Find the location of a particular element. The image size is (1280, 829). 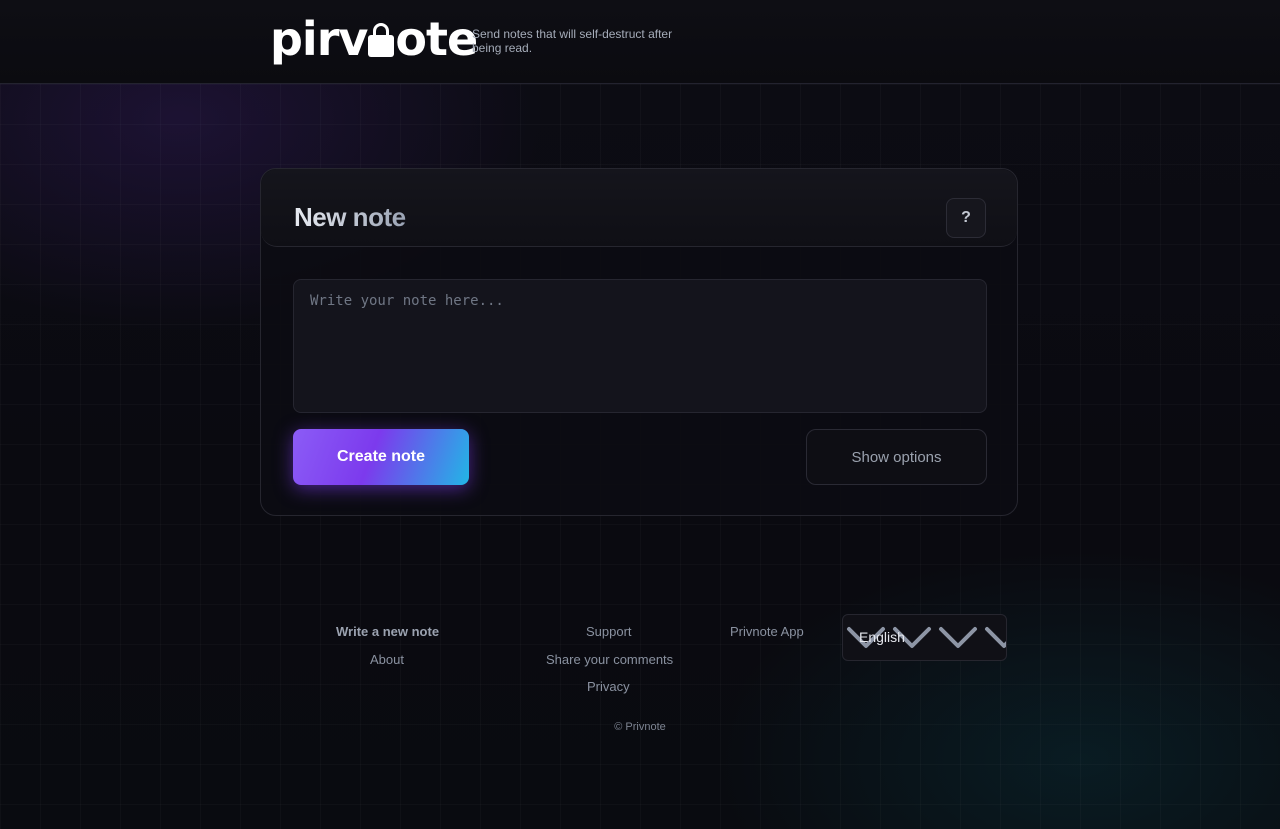

card-header: New note ? is located at coordinates (639, 208).